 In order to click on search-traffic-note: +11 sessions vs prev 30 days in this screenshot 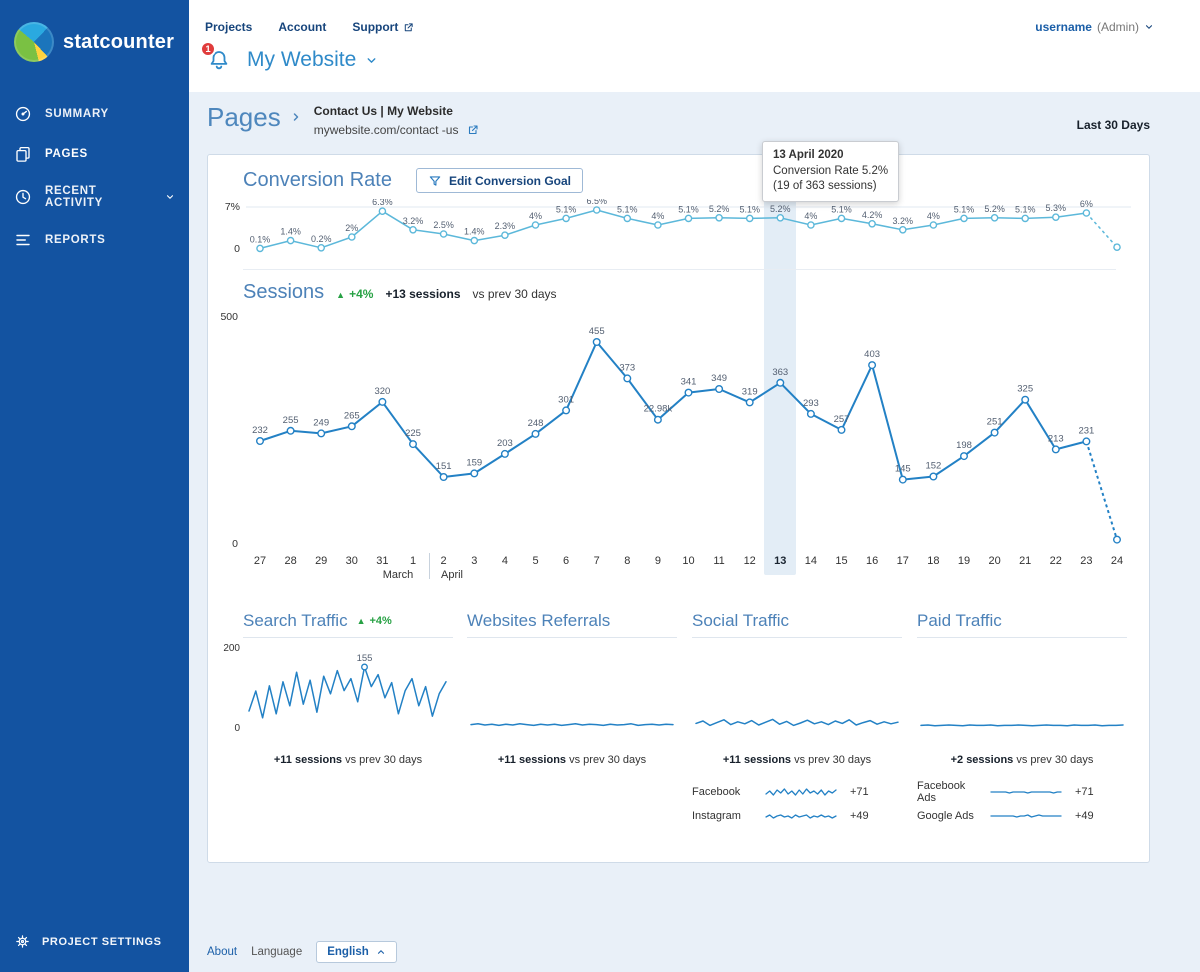, I will do `click(348, 760)`.